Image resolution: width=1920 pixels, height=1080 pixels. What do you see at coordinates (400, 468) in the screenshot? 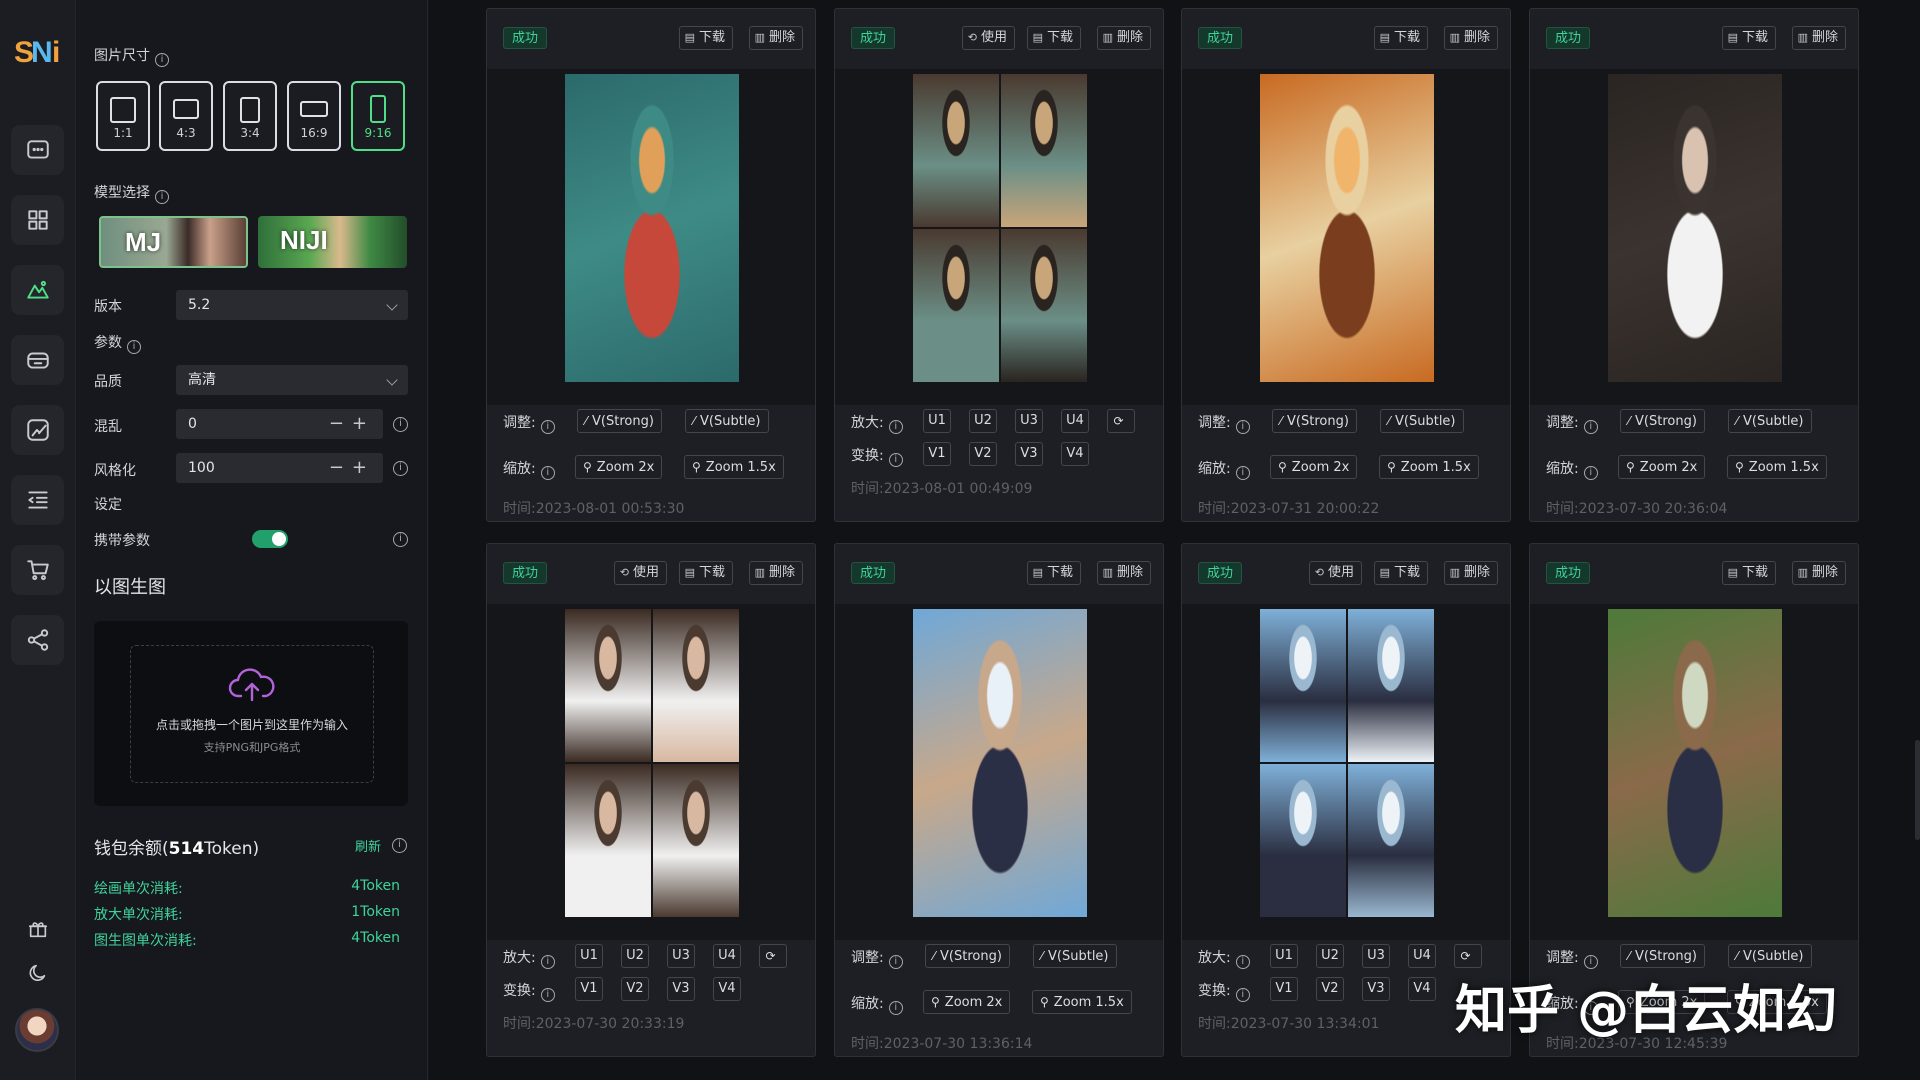
I see `stylize-info-icon: i` at bounding box center [400, 468].